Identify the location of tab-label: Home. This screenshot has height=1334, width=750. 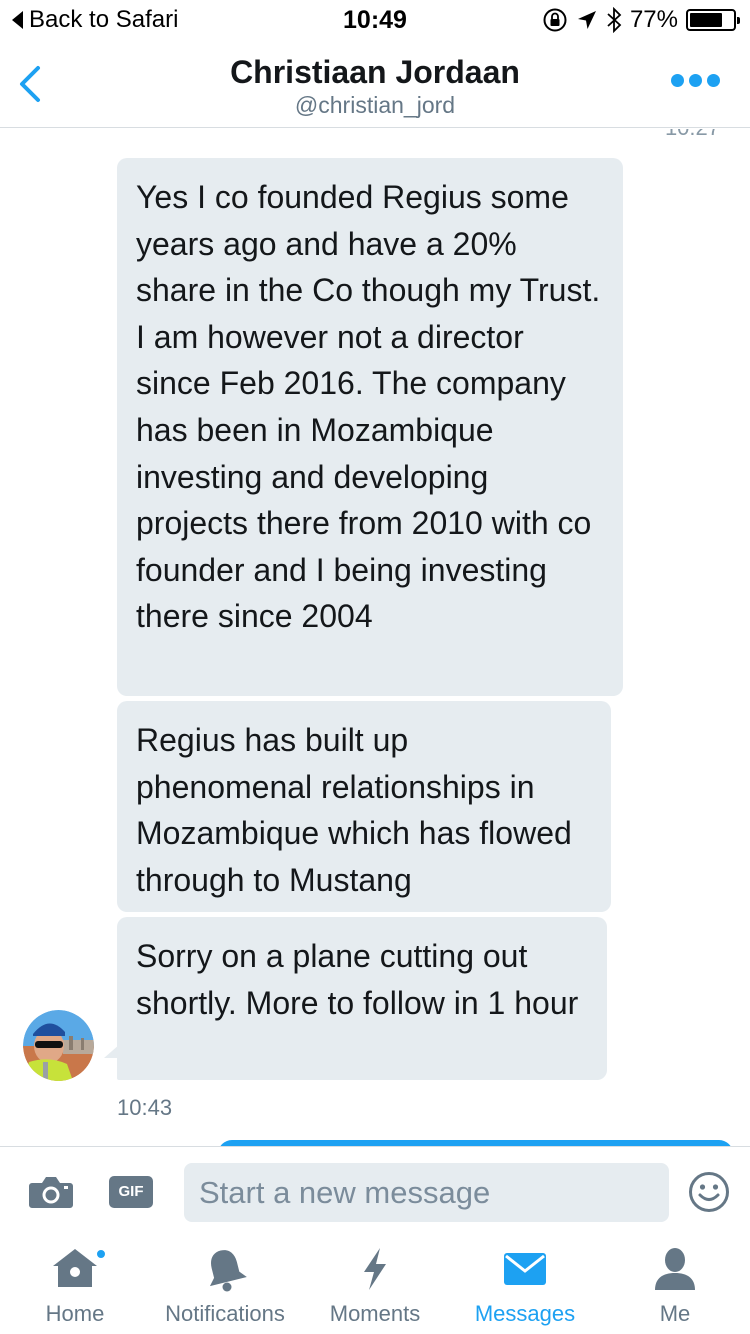
(75, 1313).